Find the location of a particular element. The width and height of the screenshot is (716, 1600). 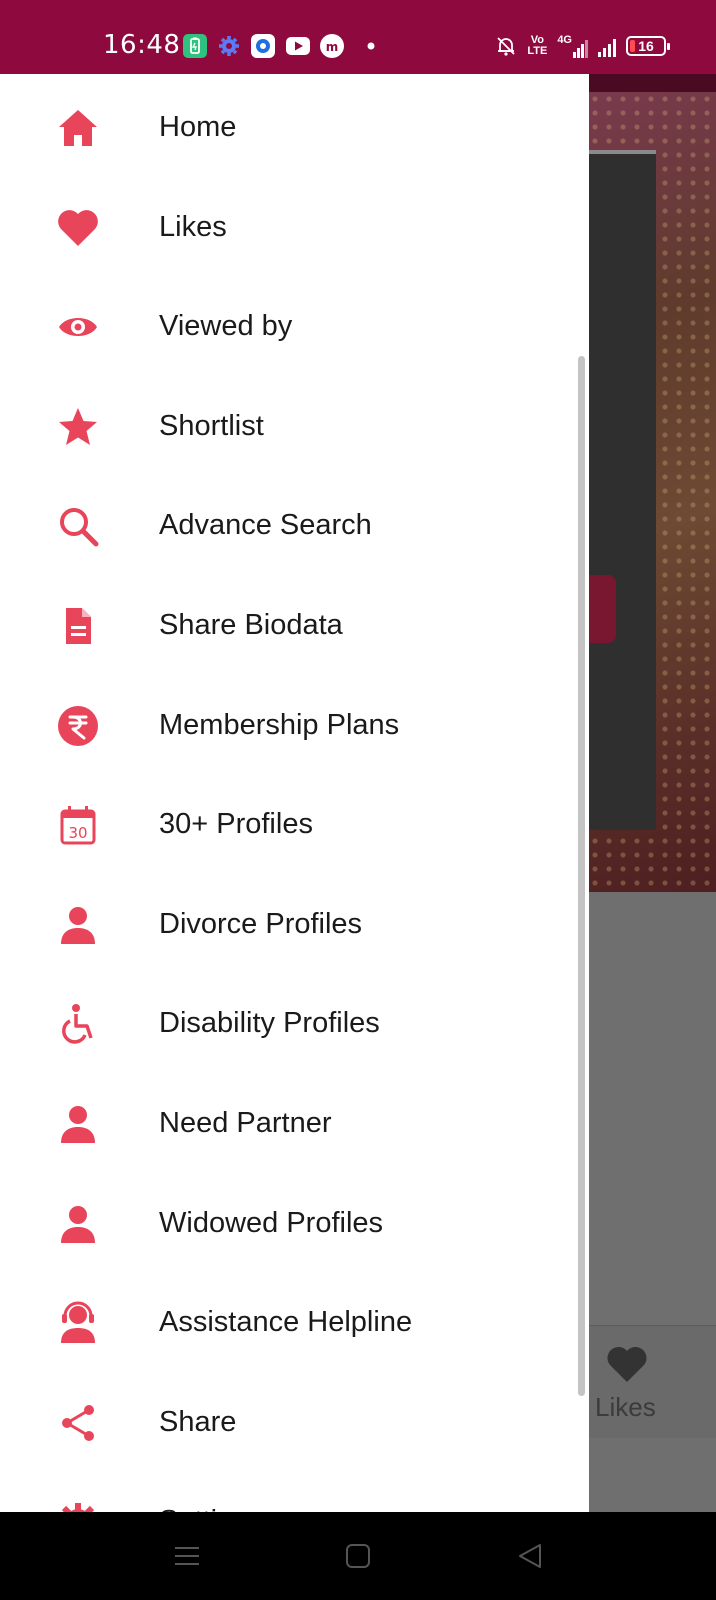

drawer-item-label: Membership Plans is located at coordinates (279, 724).